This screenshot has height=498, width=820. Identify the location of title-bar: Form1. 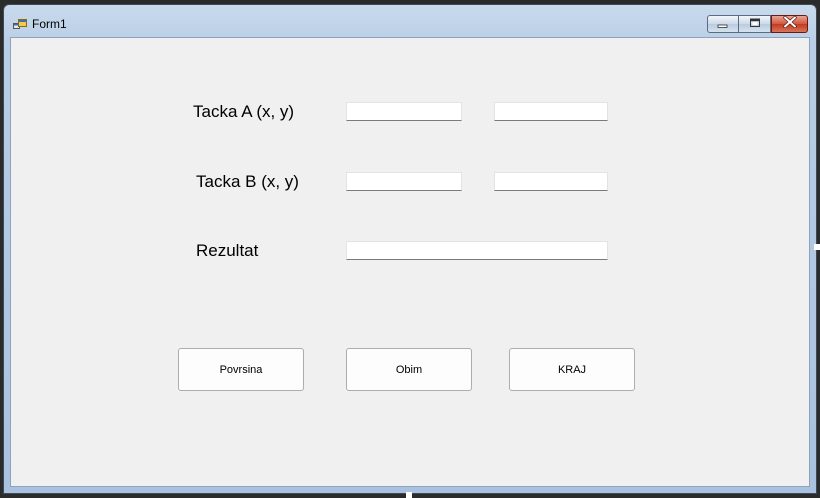
(410, 21).